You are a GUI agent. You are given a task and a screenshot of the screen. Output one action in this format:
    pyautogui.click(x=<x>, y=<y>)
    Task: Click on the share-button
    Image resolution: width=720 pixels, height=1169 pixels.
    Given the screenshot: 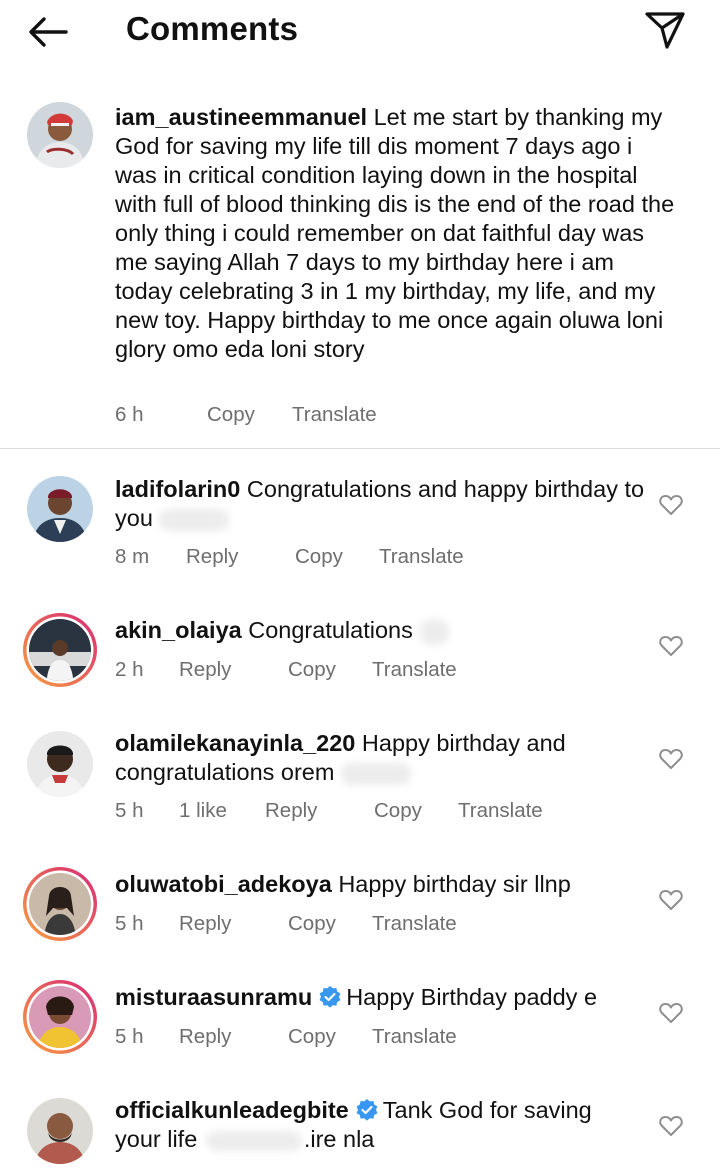 What is the action you would take?
    pyautogui.click(x=665, y=29)
    